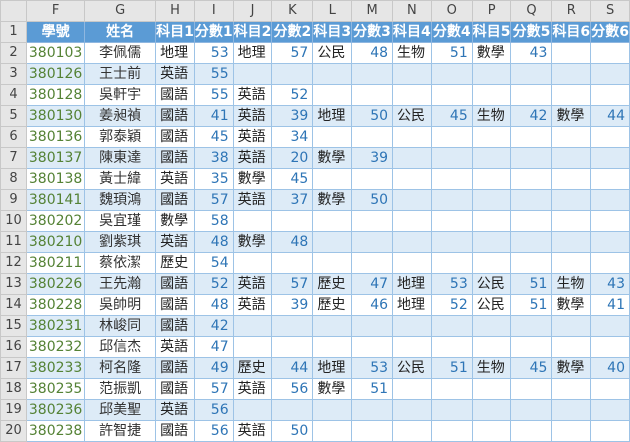 This screenshot has width=630, height=442. I want to click on column-header-j: J, so click(252, 11).